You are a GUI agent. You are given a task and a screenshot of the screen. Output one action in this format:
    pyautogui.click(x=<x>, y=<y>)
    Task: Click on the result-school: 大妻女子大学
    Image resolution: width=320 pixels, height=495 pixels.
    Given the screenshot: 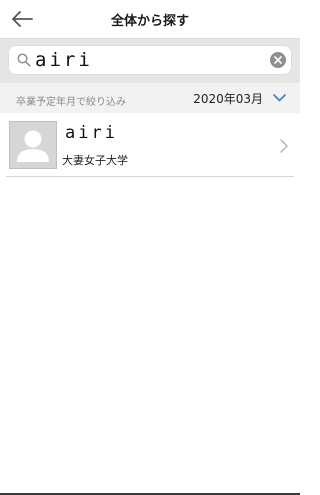 What is the action you would take?
    pyautogui.click(x=95, y=160)
    